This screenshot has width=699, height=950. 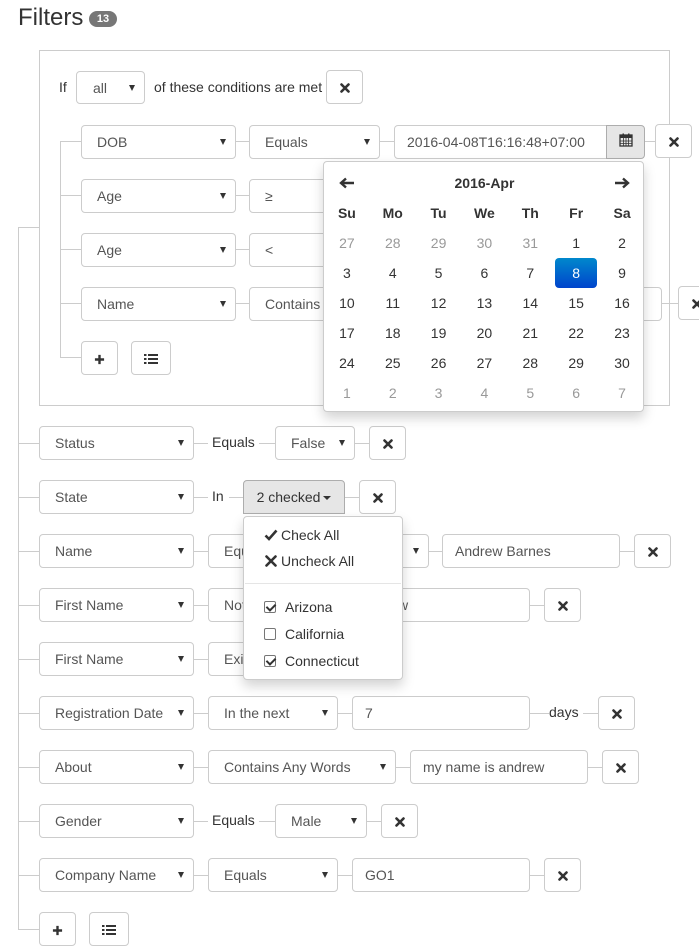 What do you see at coordinates (439, 333) in the screenshot?
I see `calendar-day: 19` at bounding box center [439, 333].